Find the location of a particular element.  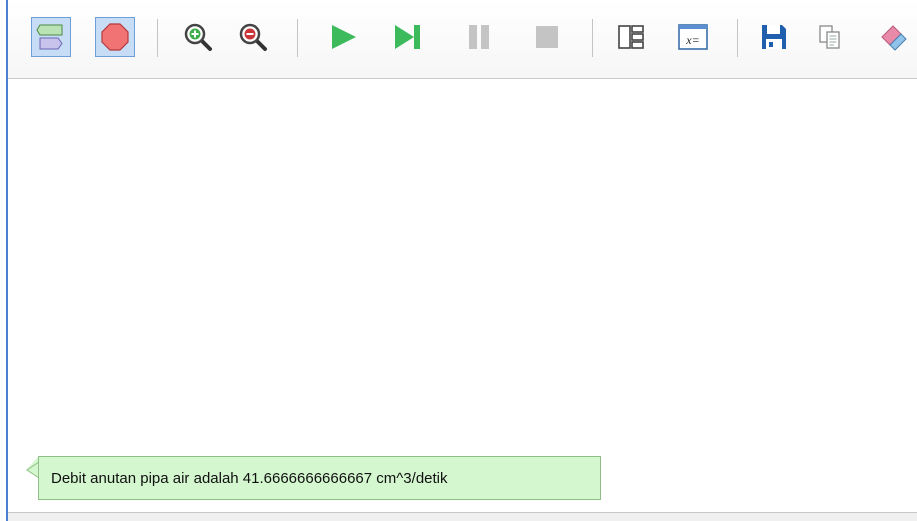

bottom-status-strip is located at coordinates (462, 516).